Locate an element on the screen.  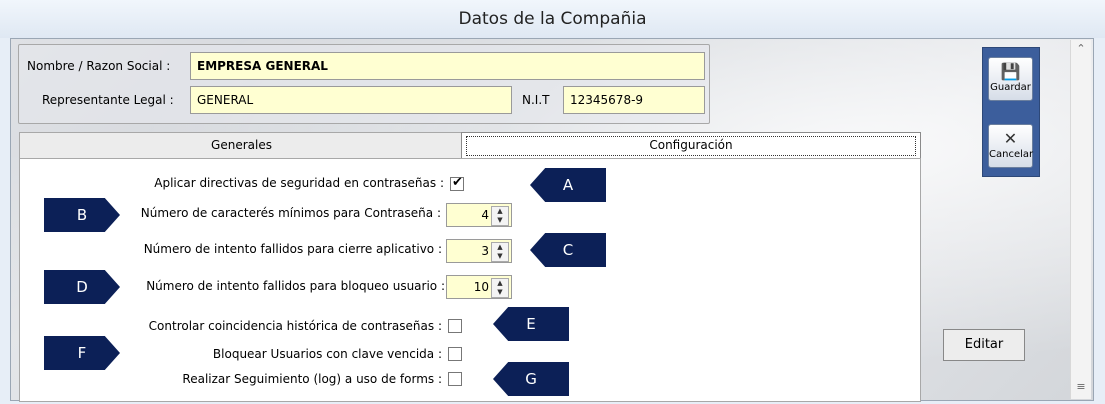
checkbox-passwords-policy: ✔ is located at coordinates (457, 183).